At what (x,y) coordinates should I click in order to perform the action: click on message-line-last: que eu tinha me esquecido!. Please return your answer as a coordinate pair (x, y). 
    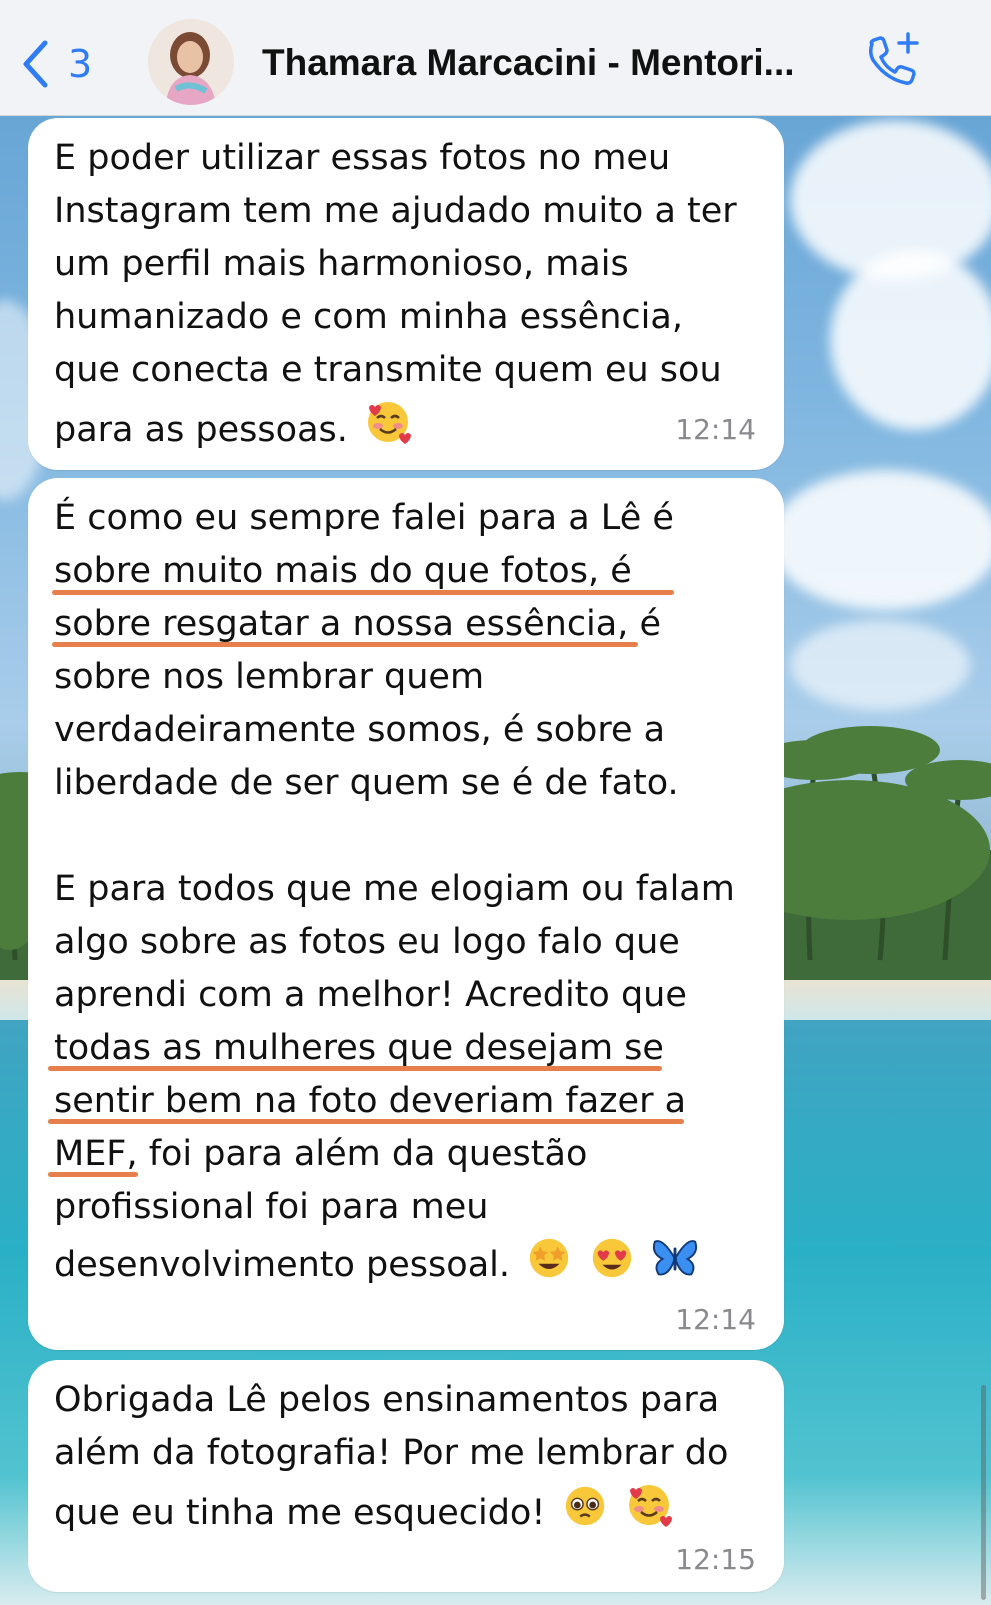
    Looking at the image, I should click on (407, 1510).